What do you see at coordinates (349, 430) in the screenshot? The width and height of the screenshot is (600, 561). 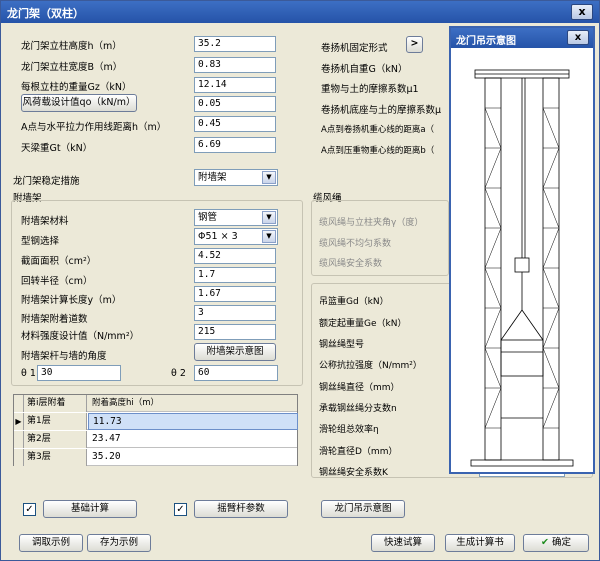 I see `pulley-efficiency-label: 滑轮组总效率η` at bounding box center [349, 430].